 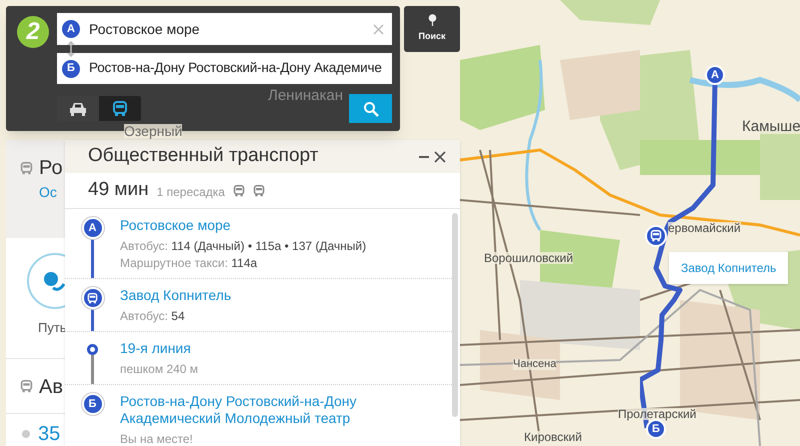 I want to click on search-icon, so click(x=370, y=108).